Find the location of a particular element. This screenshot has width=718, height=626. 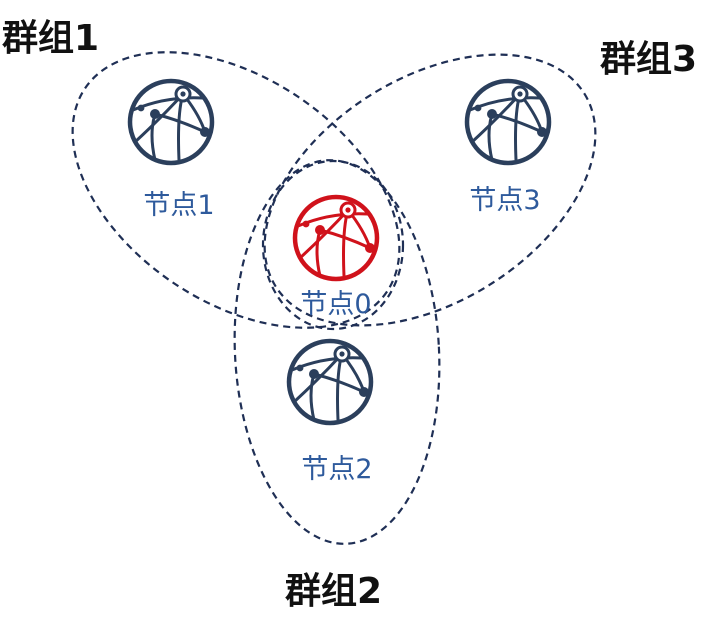

group-3-label: 群组3 is located at coordinates (648, 59).